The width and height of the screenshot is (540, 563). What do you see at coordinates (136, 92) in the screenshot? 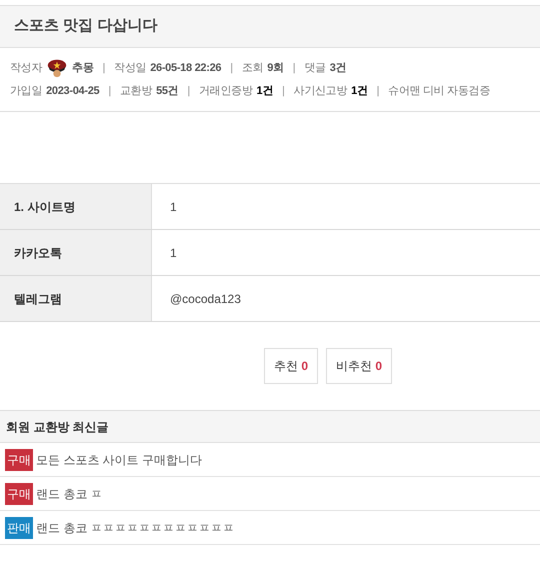
I see `meta-label: 교환방` at bounding box center [136, 92].